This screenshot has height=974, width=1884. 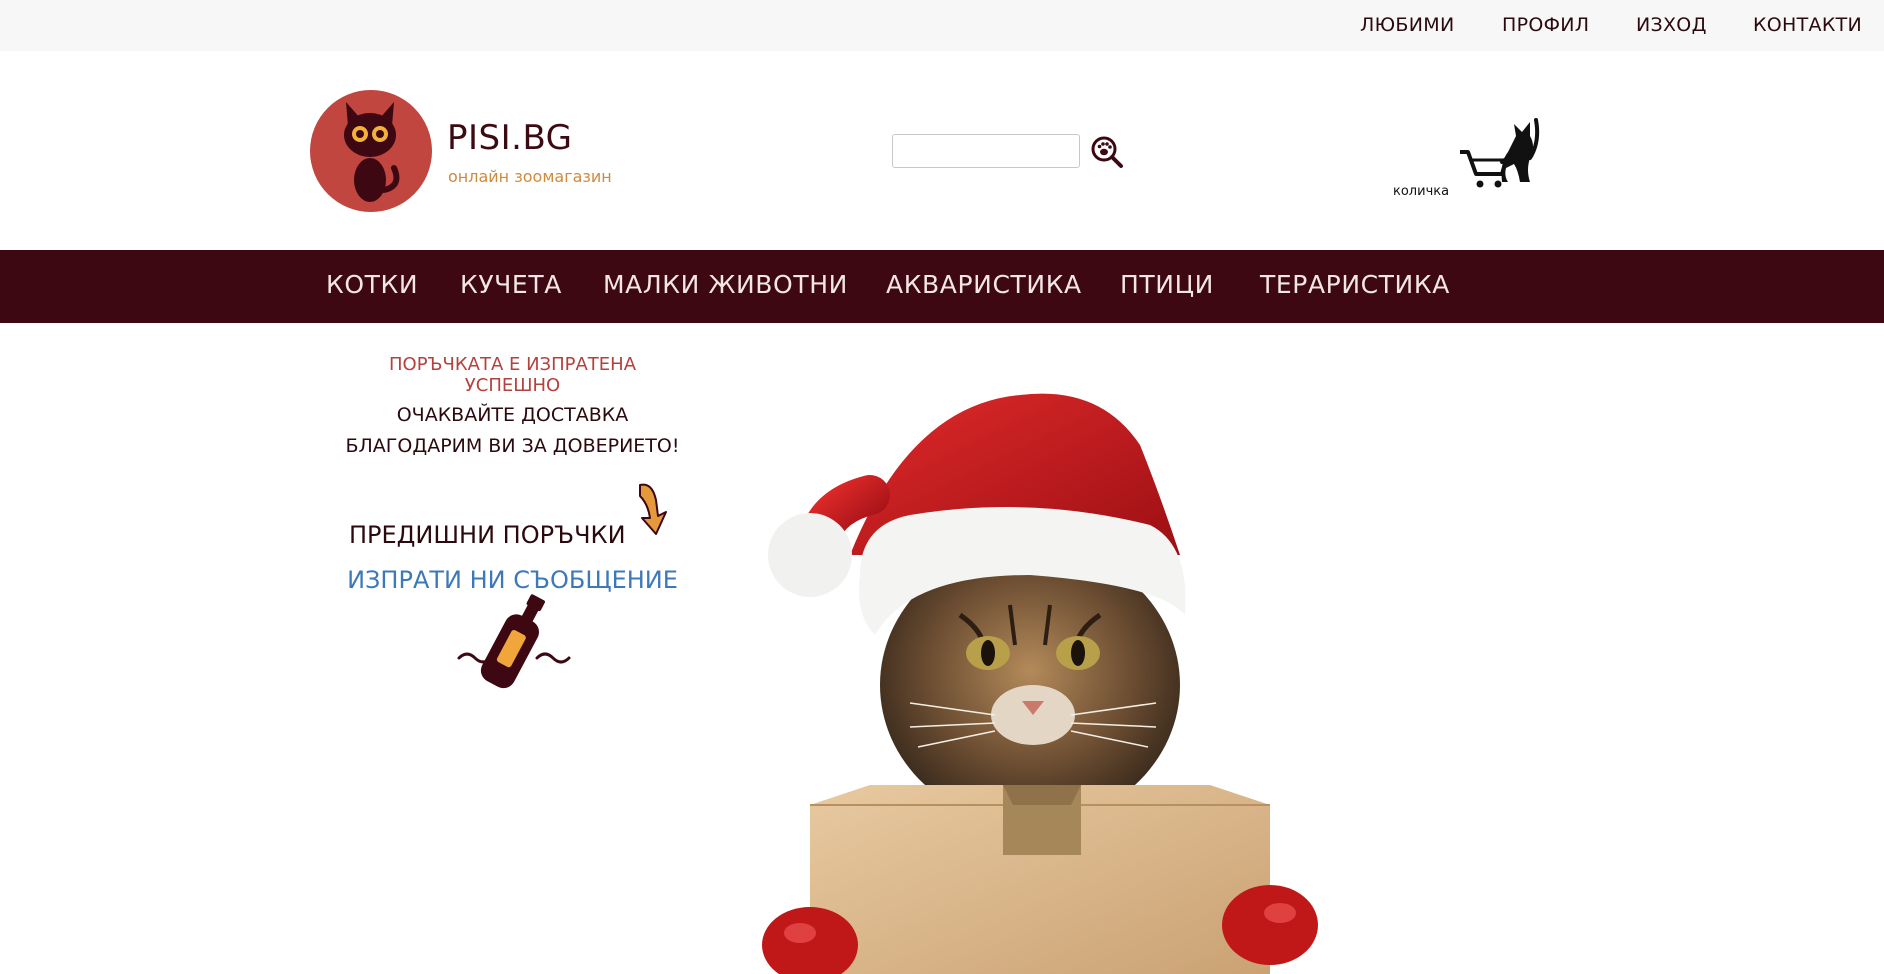 What do you see at coordinates (371, 151) in the screenshot?
I see `logo-cat-icon` at bounding box center [371, 151].